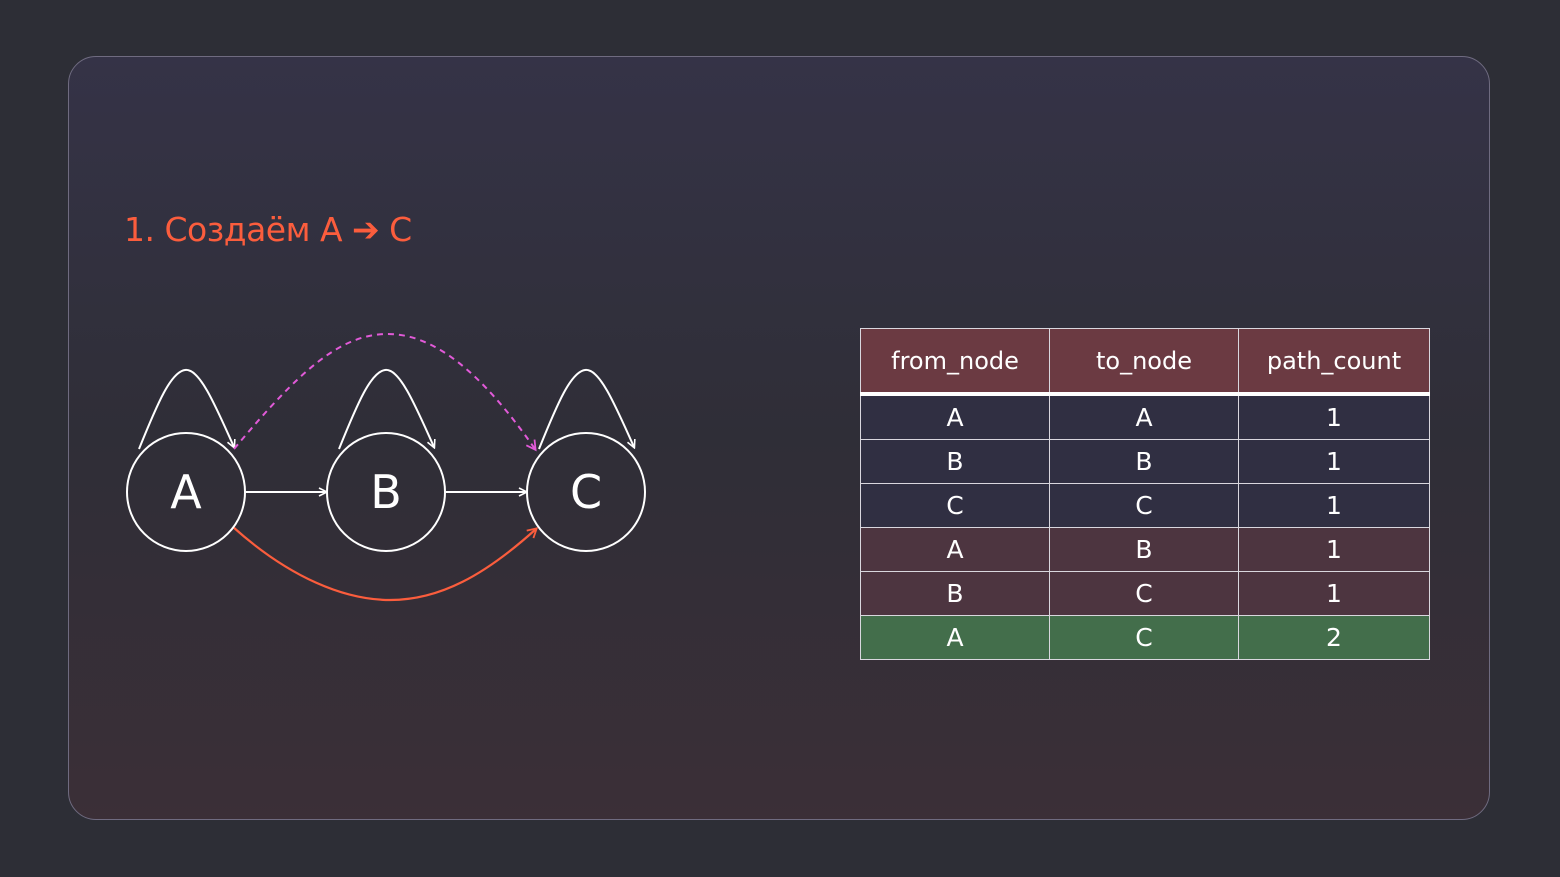  I want to click on table-row: A A 1, so click(1145, 416).